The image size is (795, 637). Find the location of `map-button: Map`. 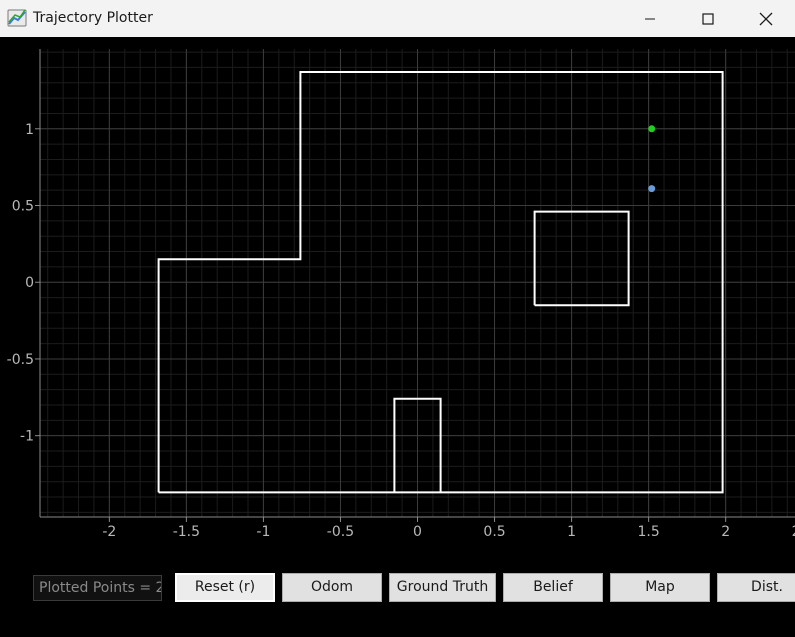

map-button: Map is located at coordinates (660, 587).